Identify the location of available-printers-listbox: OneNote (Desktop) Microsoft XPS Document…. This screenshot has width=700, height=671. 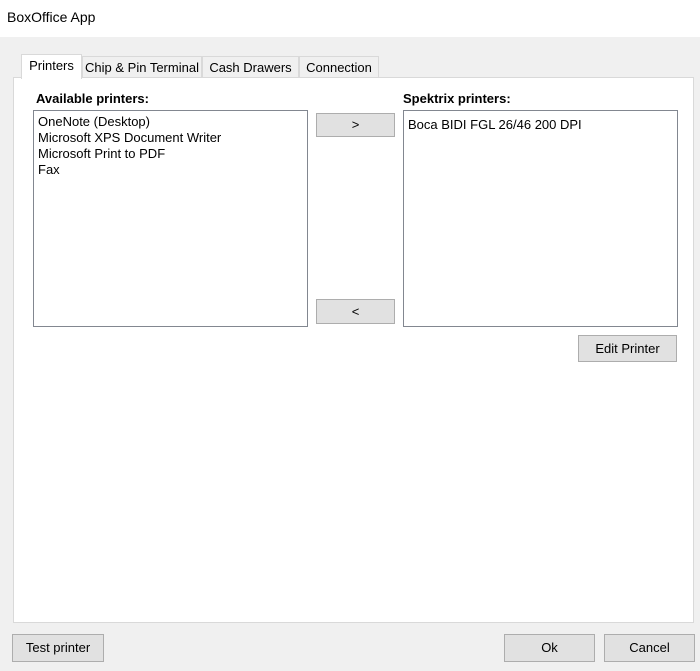
(170, 218).